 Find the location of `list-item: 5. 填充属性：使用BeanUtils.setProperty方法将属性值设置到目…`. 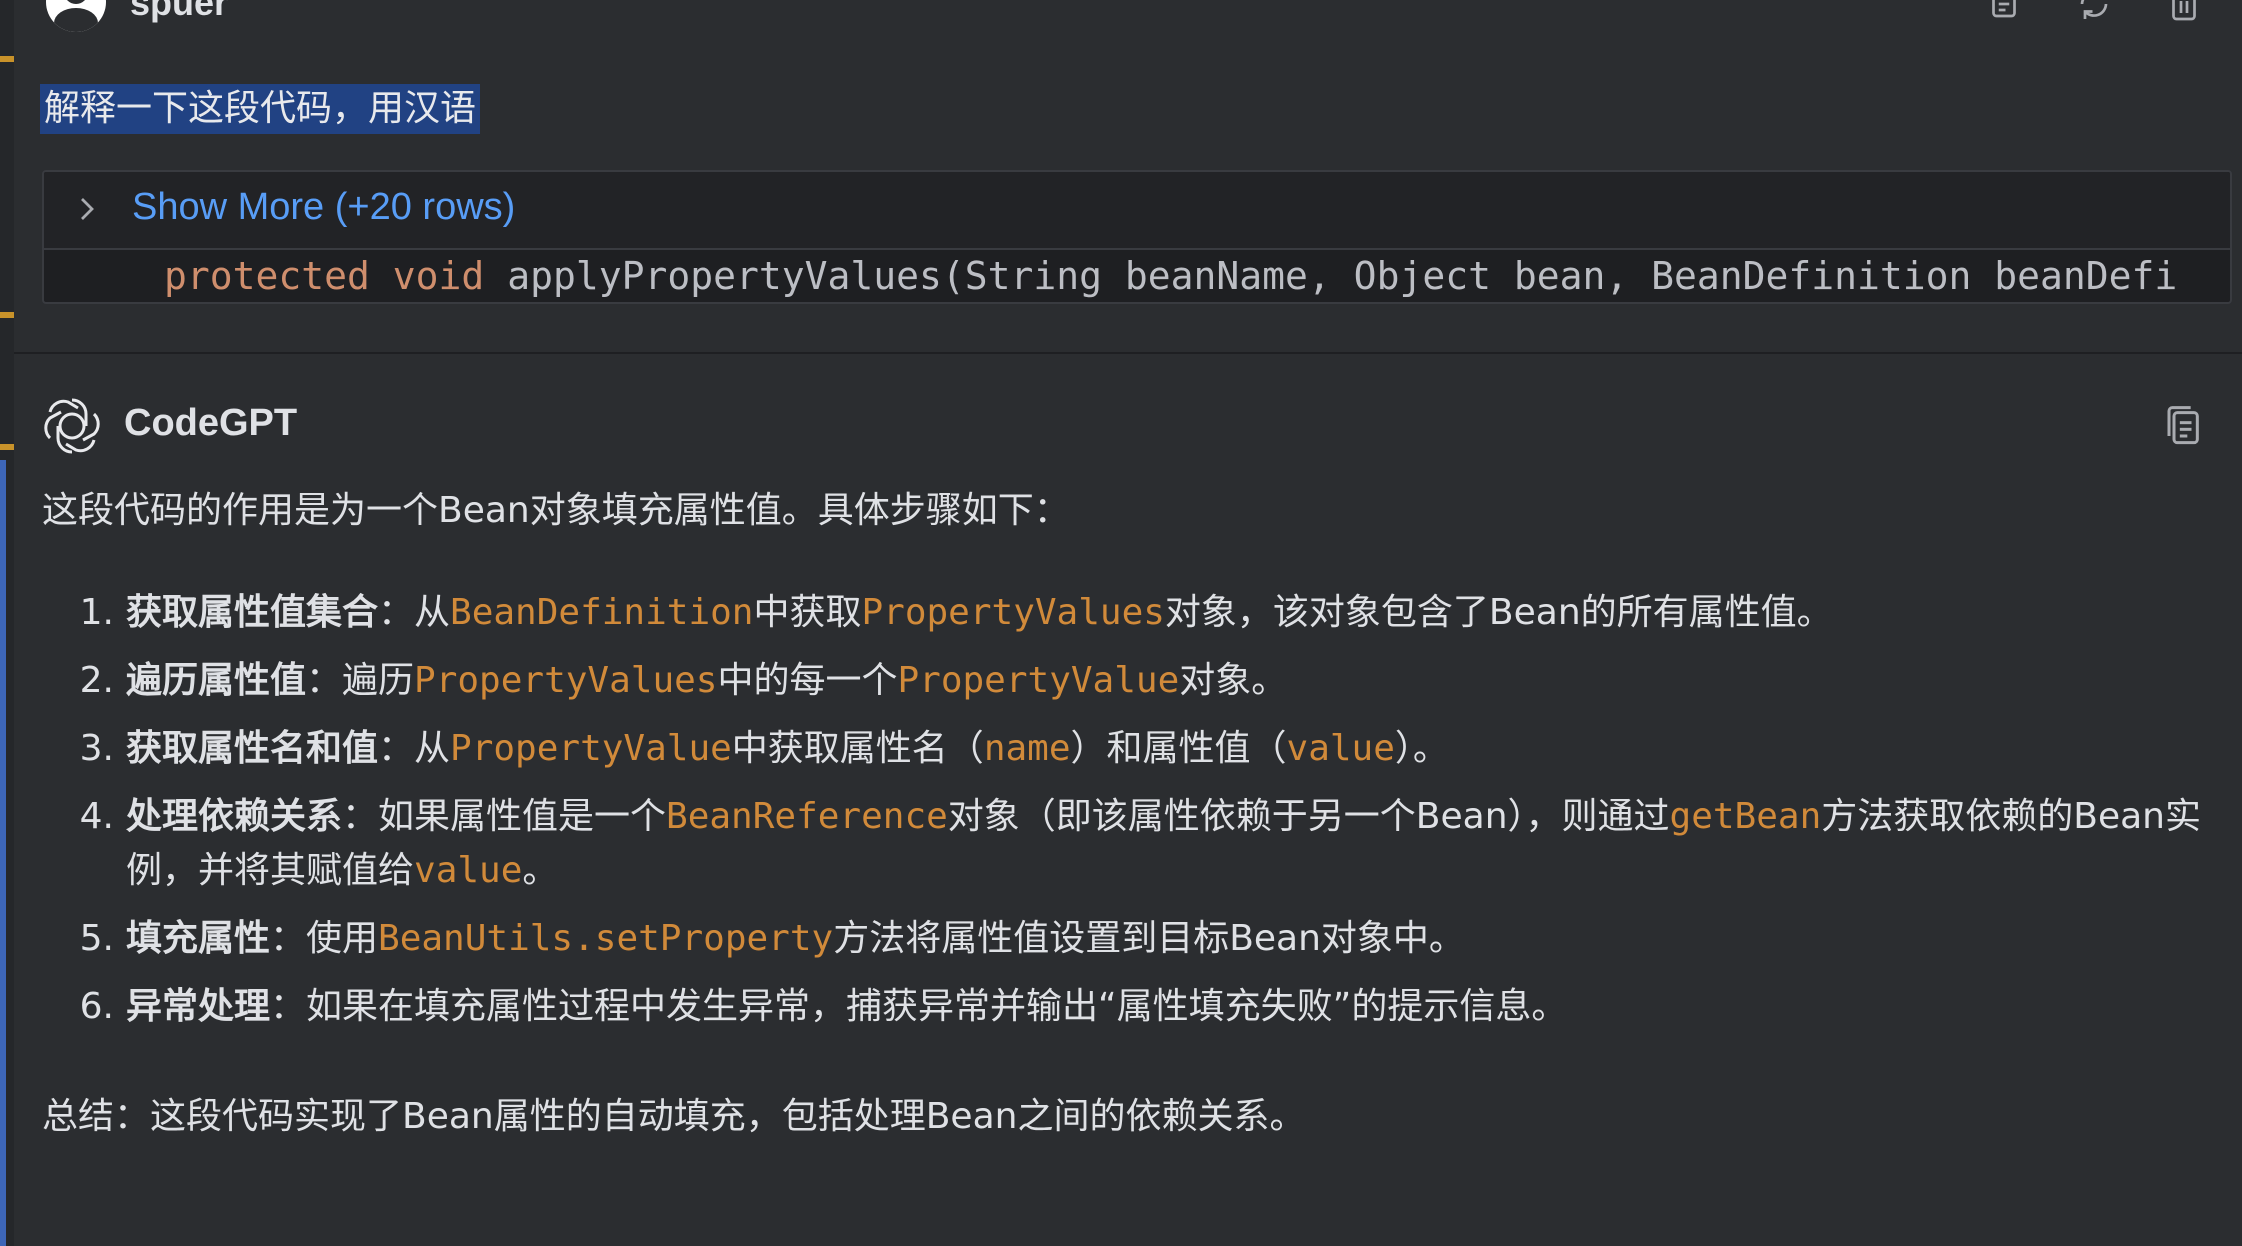

list-item: 5. 填充属性：使用BeanUtils.setProperty方法将属性值设置到目… is located at coordinates (1151, 939).